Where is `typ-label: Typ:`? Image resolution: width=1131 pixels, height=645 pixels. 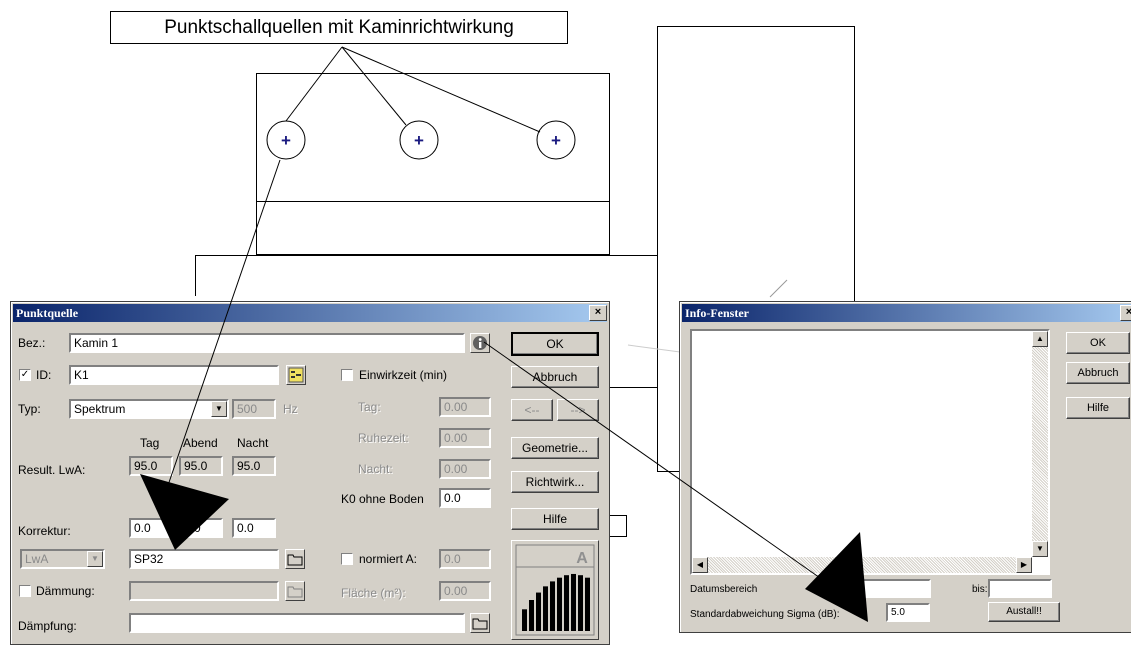
typ-label: Typ: is located at coordinates (29, 409).